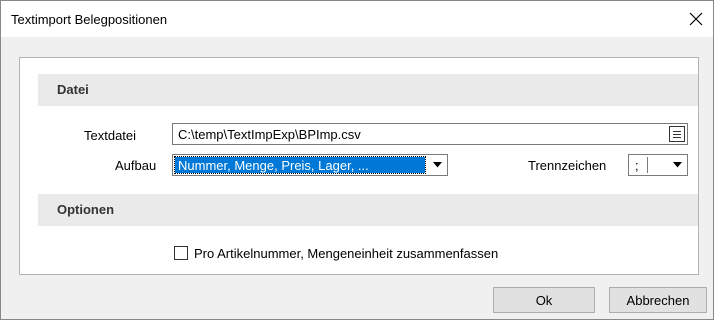 This screenshot has height=320, width=714. I want to click on section-header-datei: Datei, so click(368, 90).